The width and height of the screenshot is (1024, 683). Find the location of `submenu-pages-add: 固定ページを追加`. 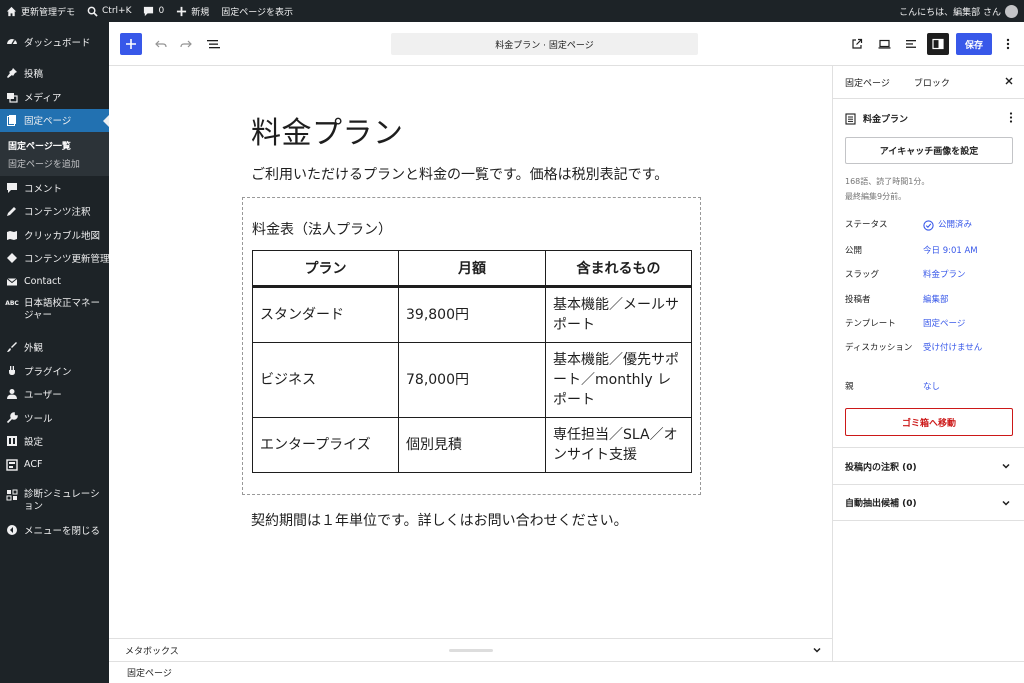

submenu-pages-add: 固定ページを追加 is located at coordinates (58, 163).